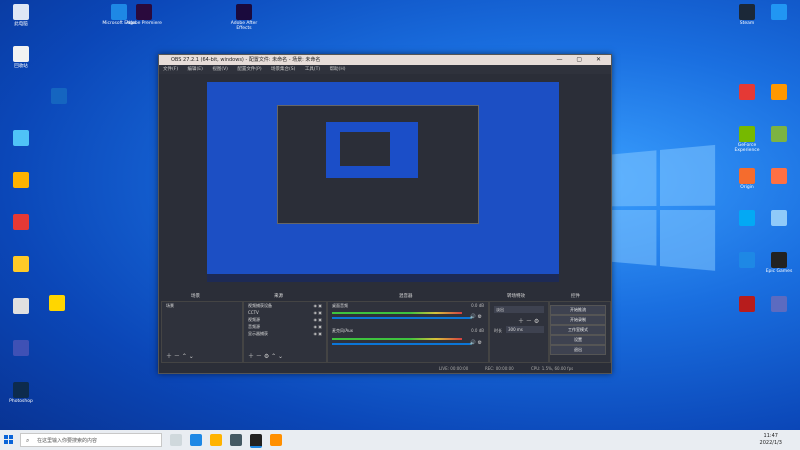  Describe the element at coordinates (779, 263) in the screenshot. I see `epic-games-icon: Epic Games` at that location.